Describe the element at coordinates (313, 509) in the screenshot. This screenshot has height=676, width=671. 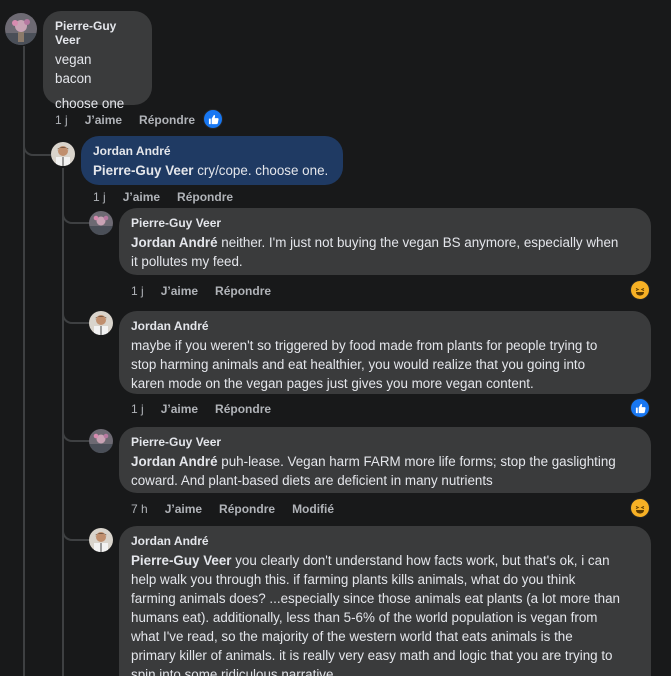
I see `edited-label: Modifié` at that location.